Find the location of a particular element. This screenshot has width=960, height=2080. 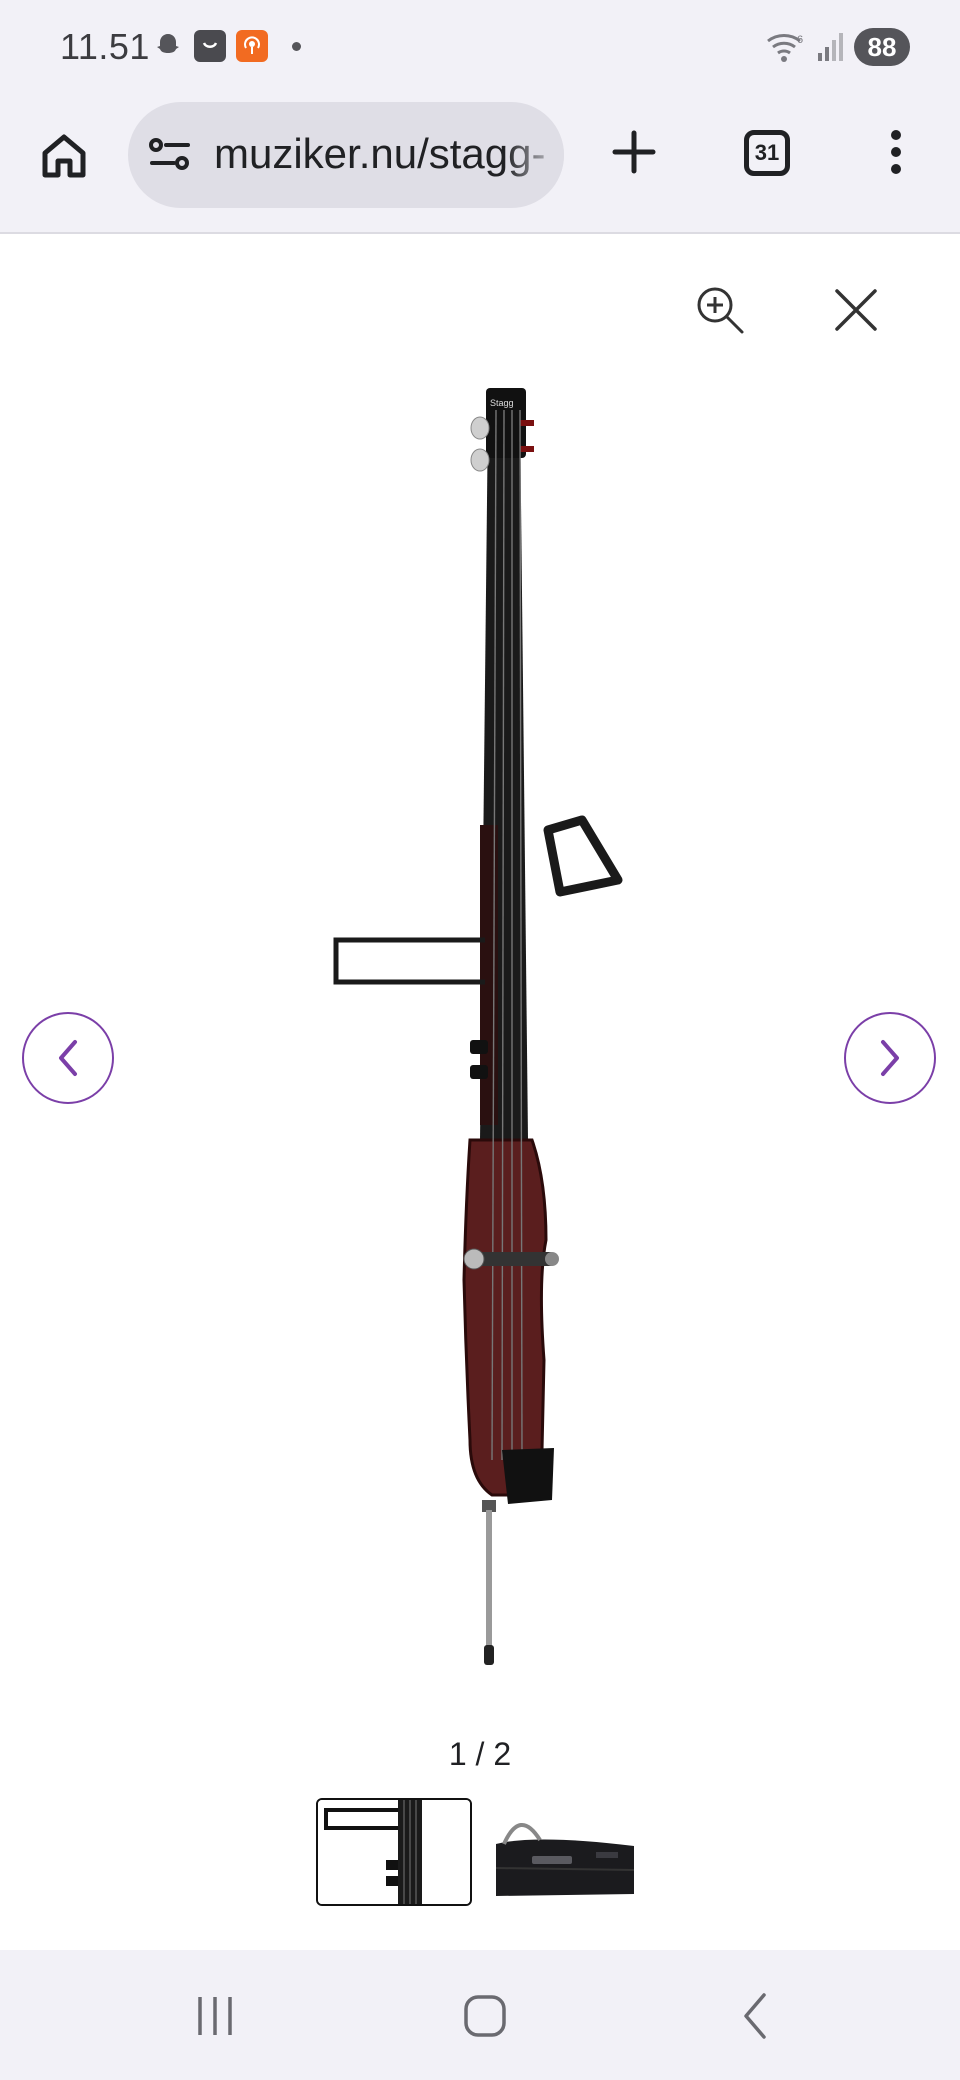

tab-count: 31 is located at coordinates (767, 152).